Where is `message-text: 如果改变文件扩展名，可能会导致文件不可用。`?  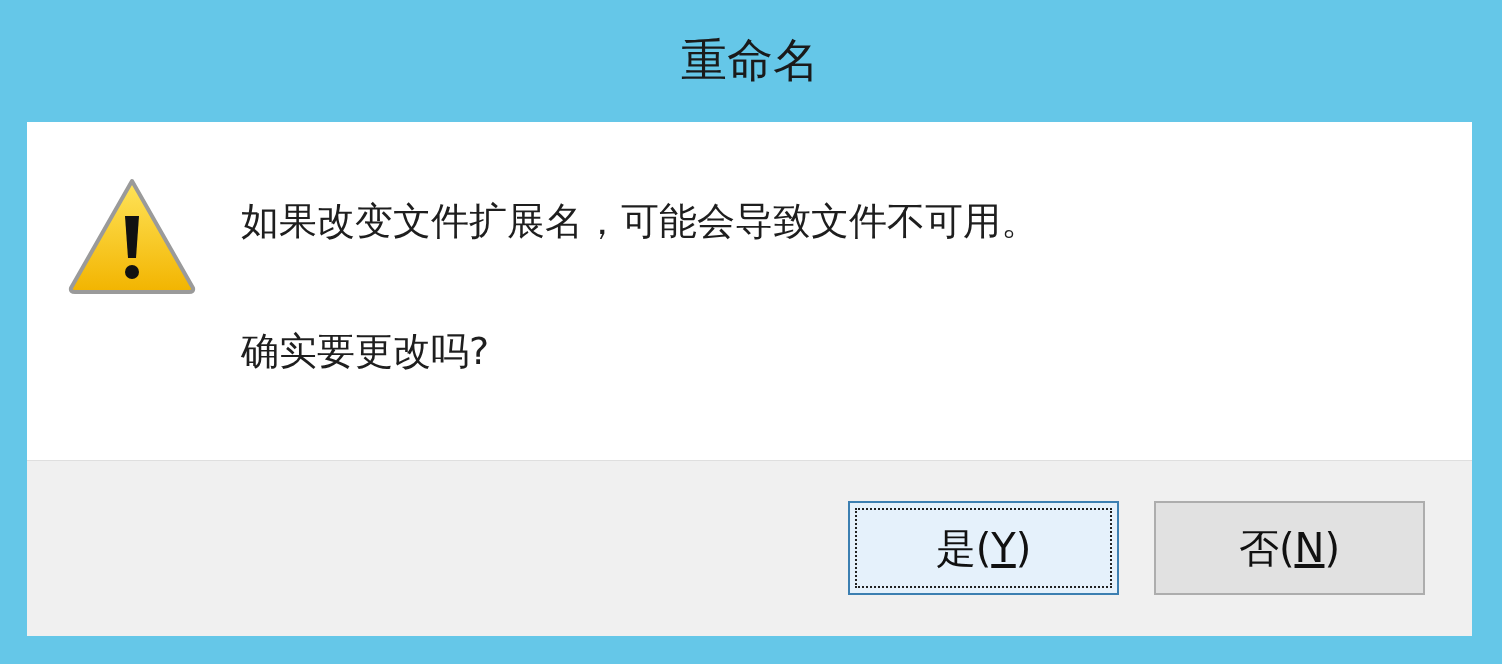 message-text: 如果改变文件扩展名，可能会导致文件不可用。 is located at coordinates (640, 221).